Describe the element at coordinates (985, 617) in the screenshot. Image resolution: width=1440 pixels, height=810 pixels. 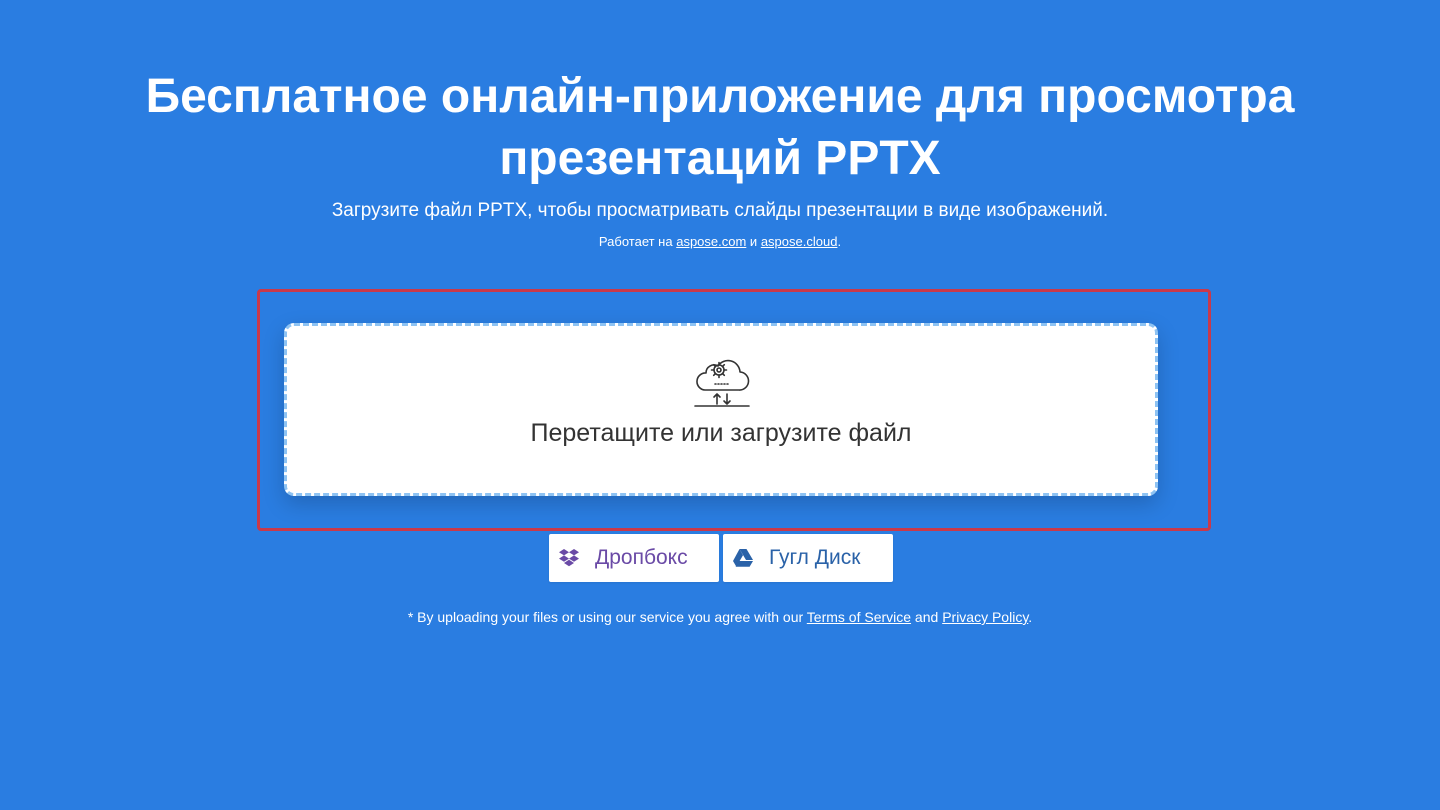
I see `privacy-policy-link: Privacy Policy` at that location.